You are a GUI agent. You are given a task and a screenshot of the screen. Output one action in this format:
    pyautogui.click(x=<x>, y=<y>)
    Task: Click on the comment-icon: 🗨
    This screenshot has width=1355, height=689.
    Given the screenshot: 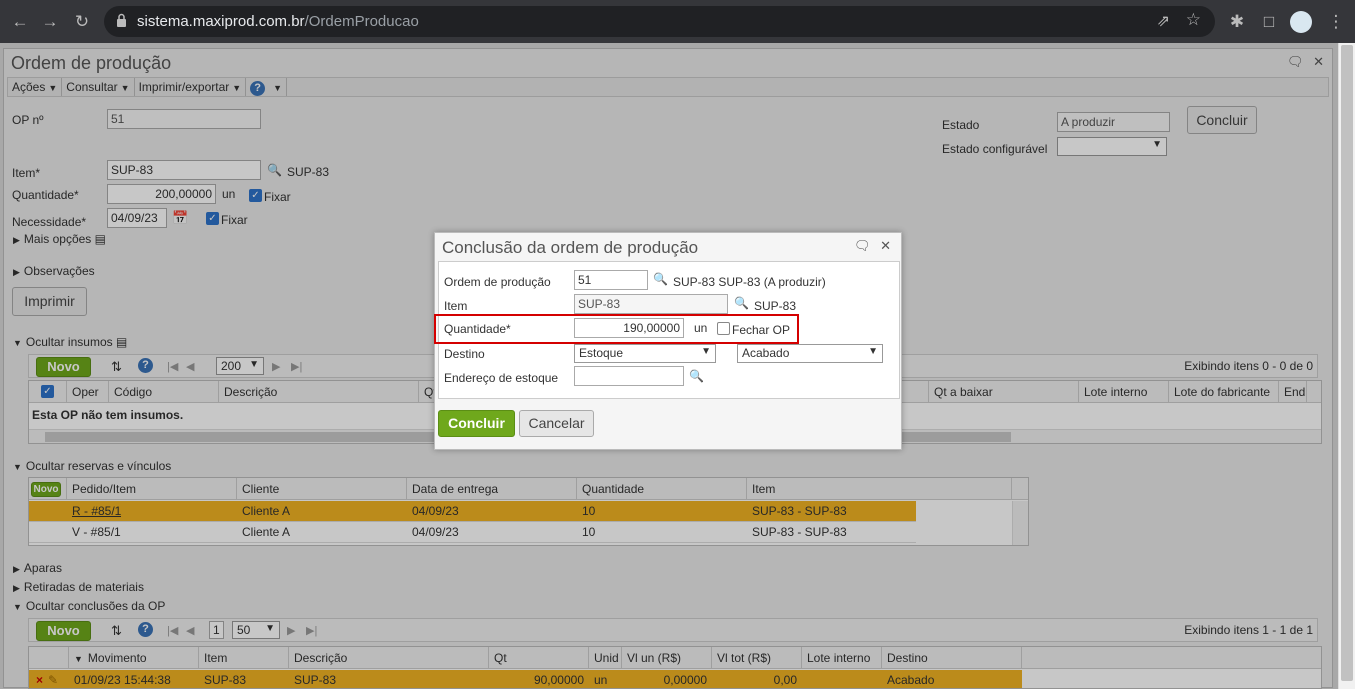 What is the action you would take?
    pyautogui.click(x=862, y=245)
    